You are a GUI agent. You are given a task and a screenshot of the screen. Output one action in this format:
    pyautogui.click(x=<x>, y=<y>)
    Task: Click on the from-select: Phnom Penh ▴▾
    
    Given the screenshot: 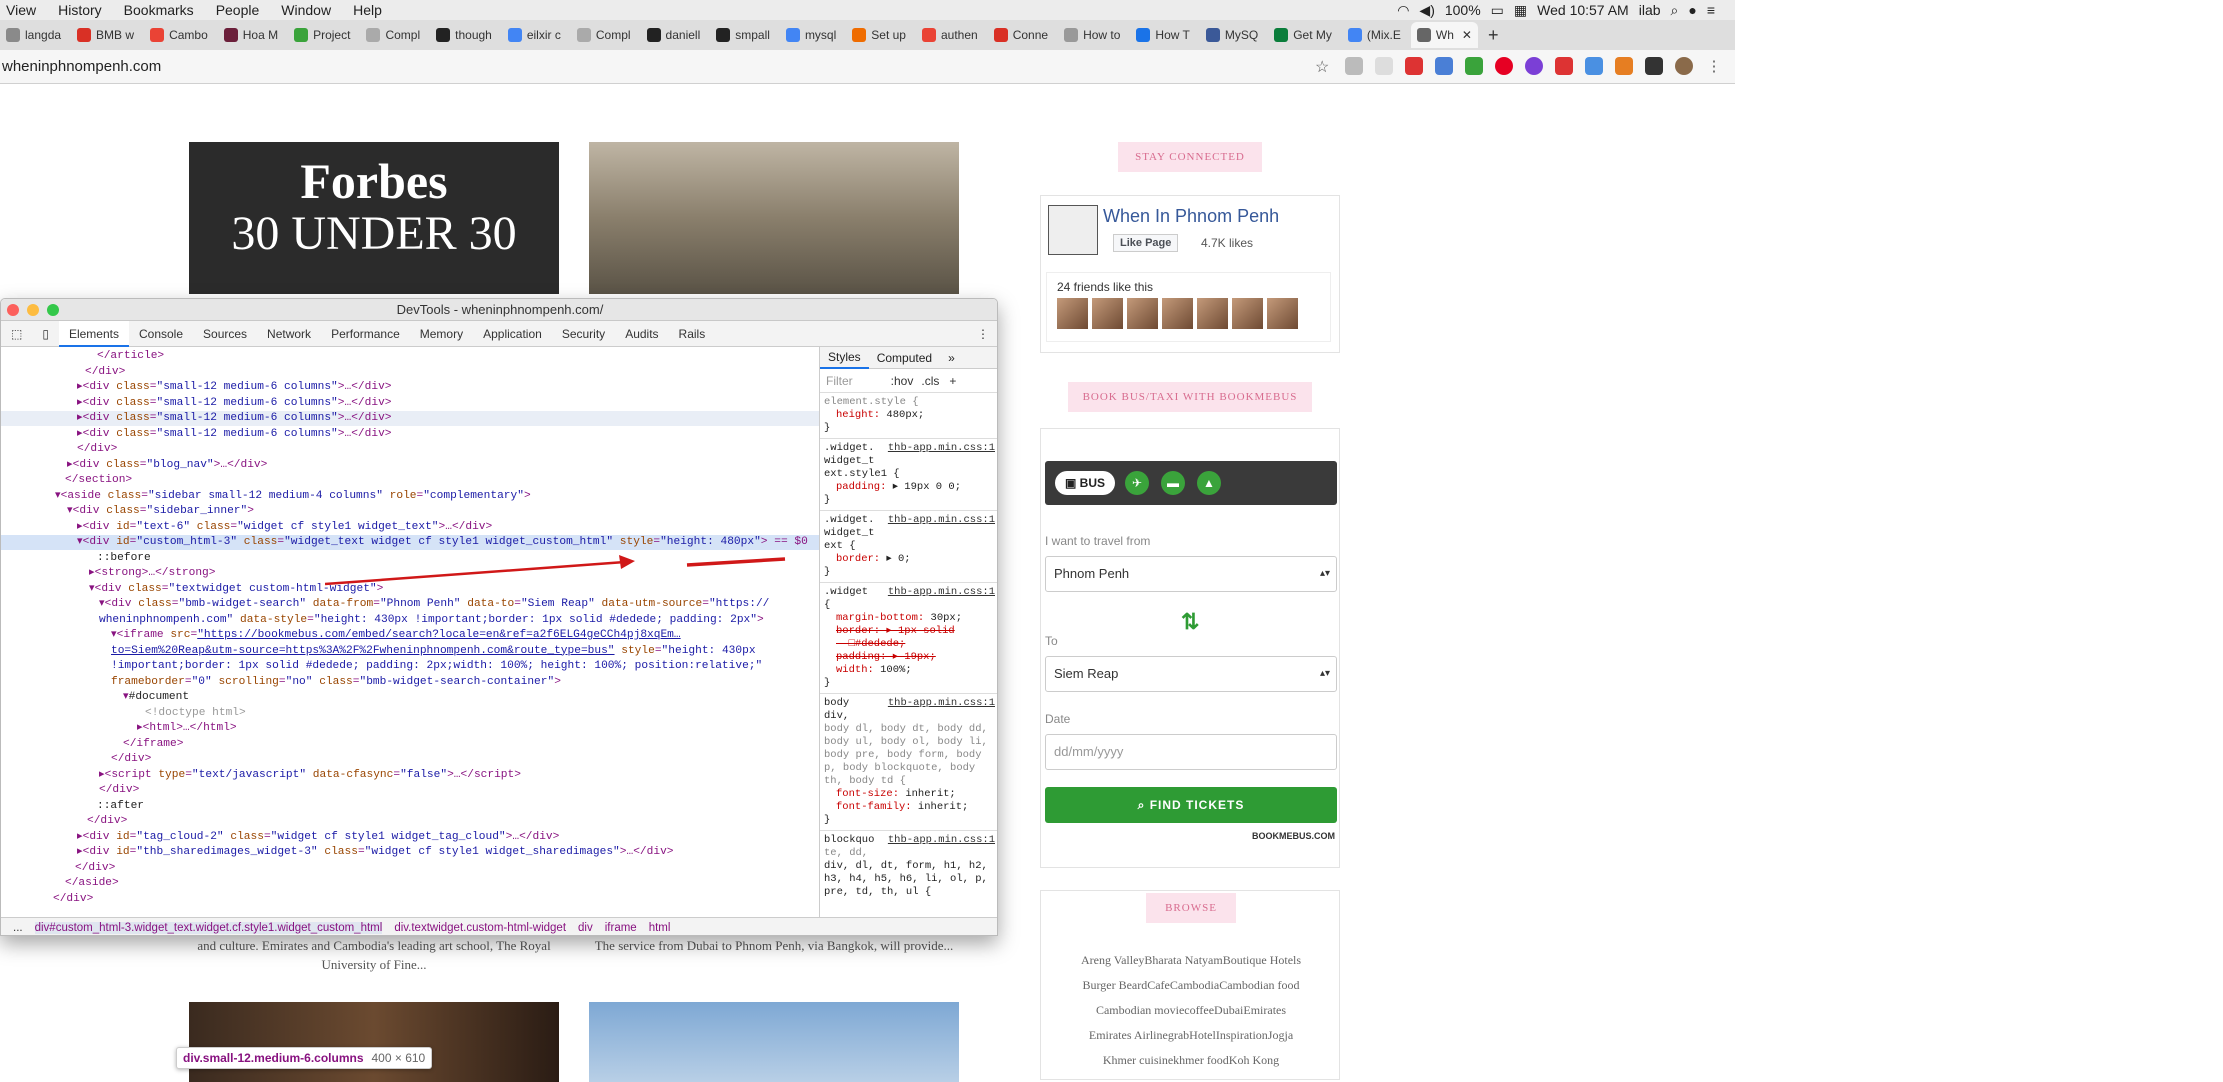 What is the action you would take?
    pyautogui.click(x=1191, y=574)
    